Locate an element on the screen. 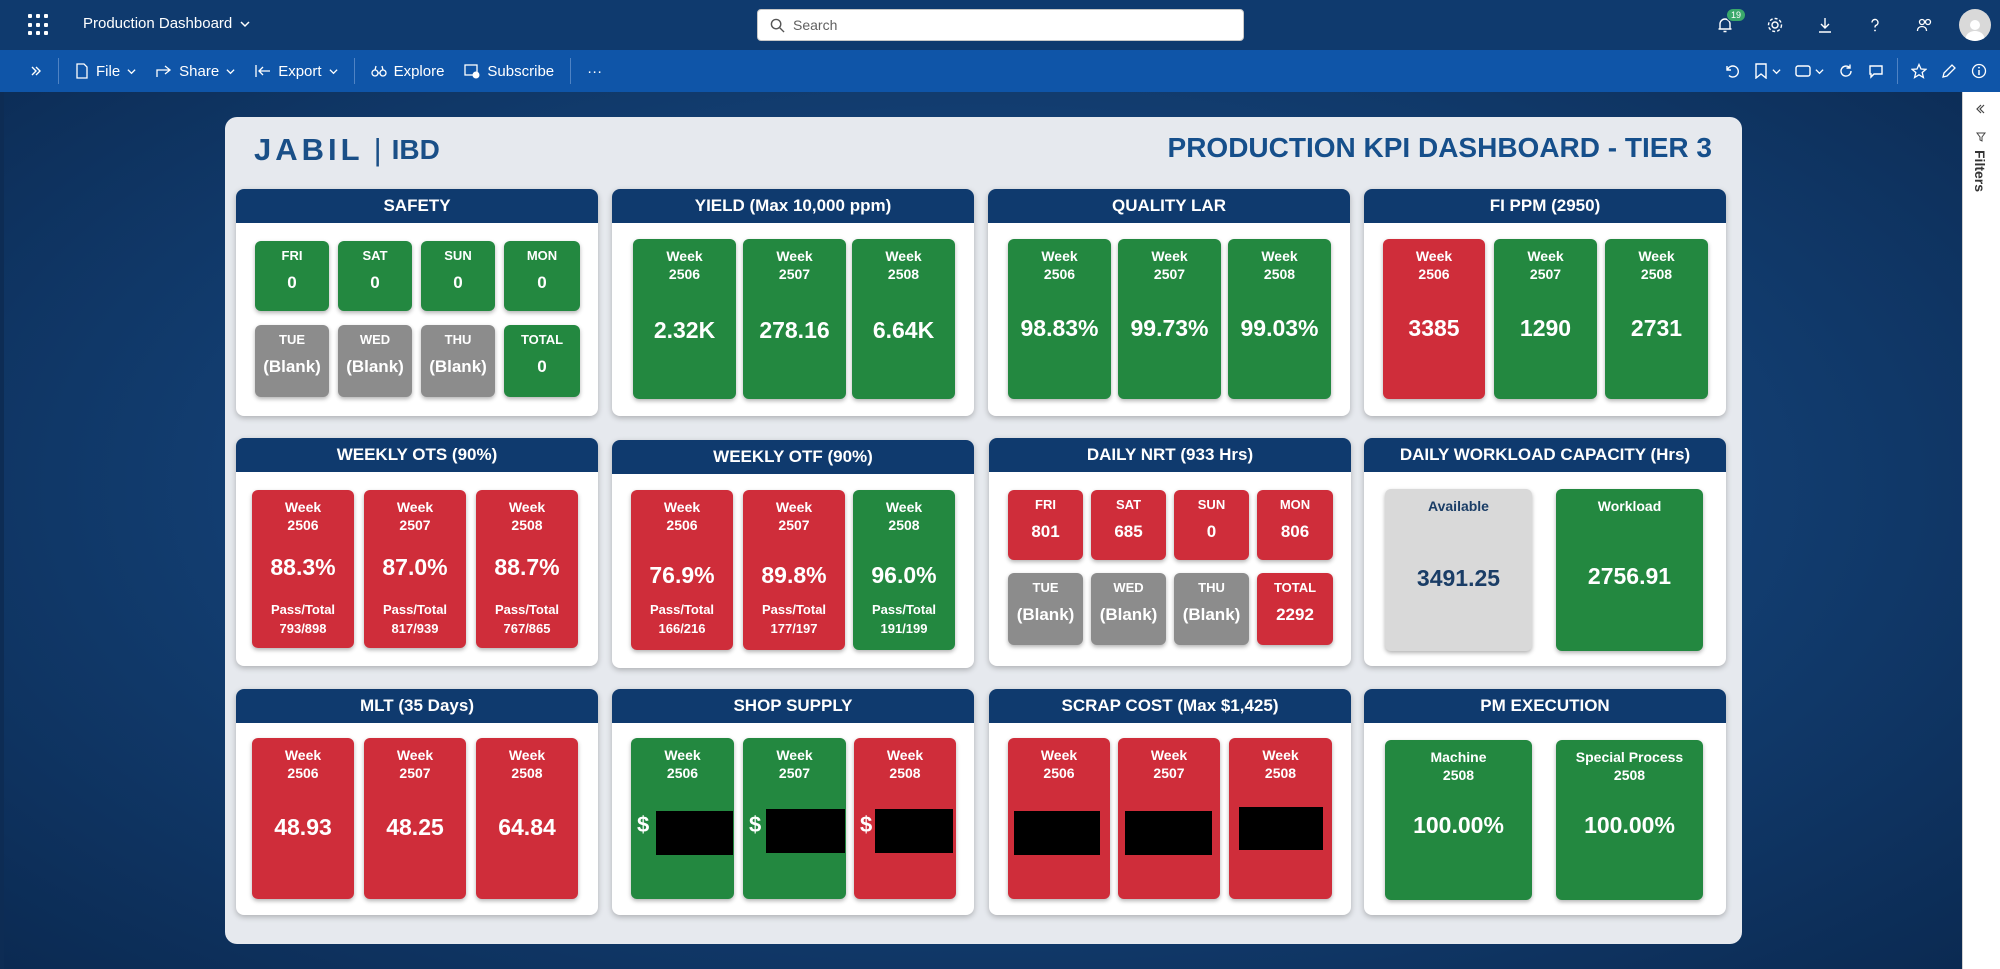  refresh-icon is located at coordinates (1846, 70).